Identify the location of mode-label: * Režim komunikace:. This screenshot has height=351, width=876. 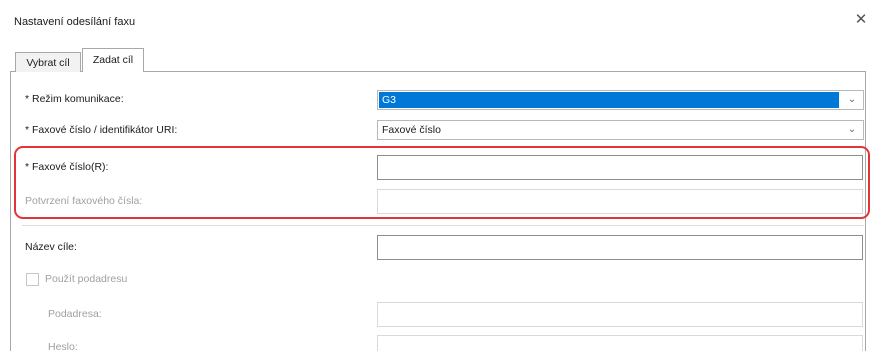
(74, 99).